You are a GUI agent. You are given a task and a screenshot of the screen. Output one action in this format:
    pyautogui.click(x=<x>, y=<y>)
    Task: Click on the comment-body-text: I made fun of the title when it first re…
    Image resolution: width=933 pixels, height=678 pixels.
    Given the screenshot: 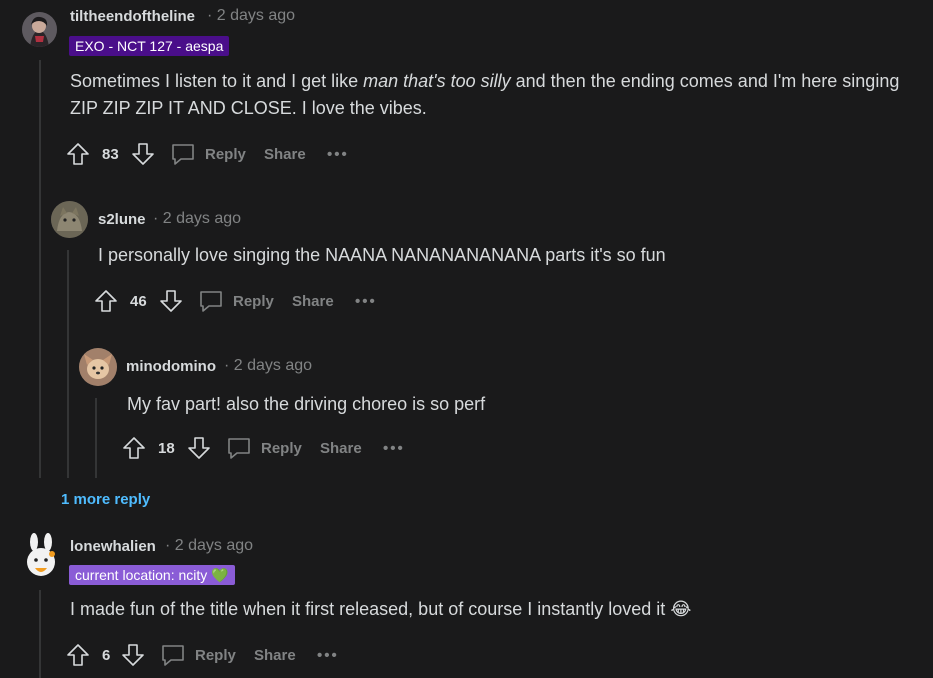 What is the action you would take?
    pyautogui.click(x=368, y=609)
    